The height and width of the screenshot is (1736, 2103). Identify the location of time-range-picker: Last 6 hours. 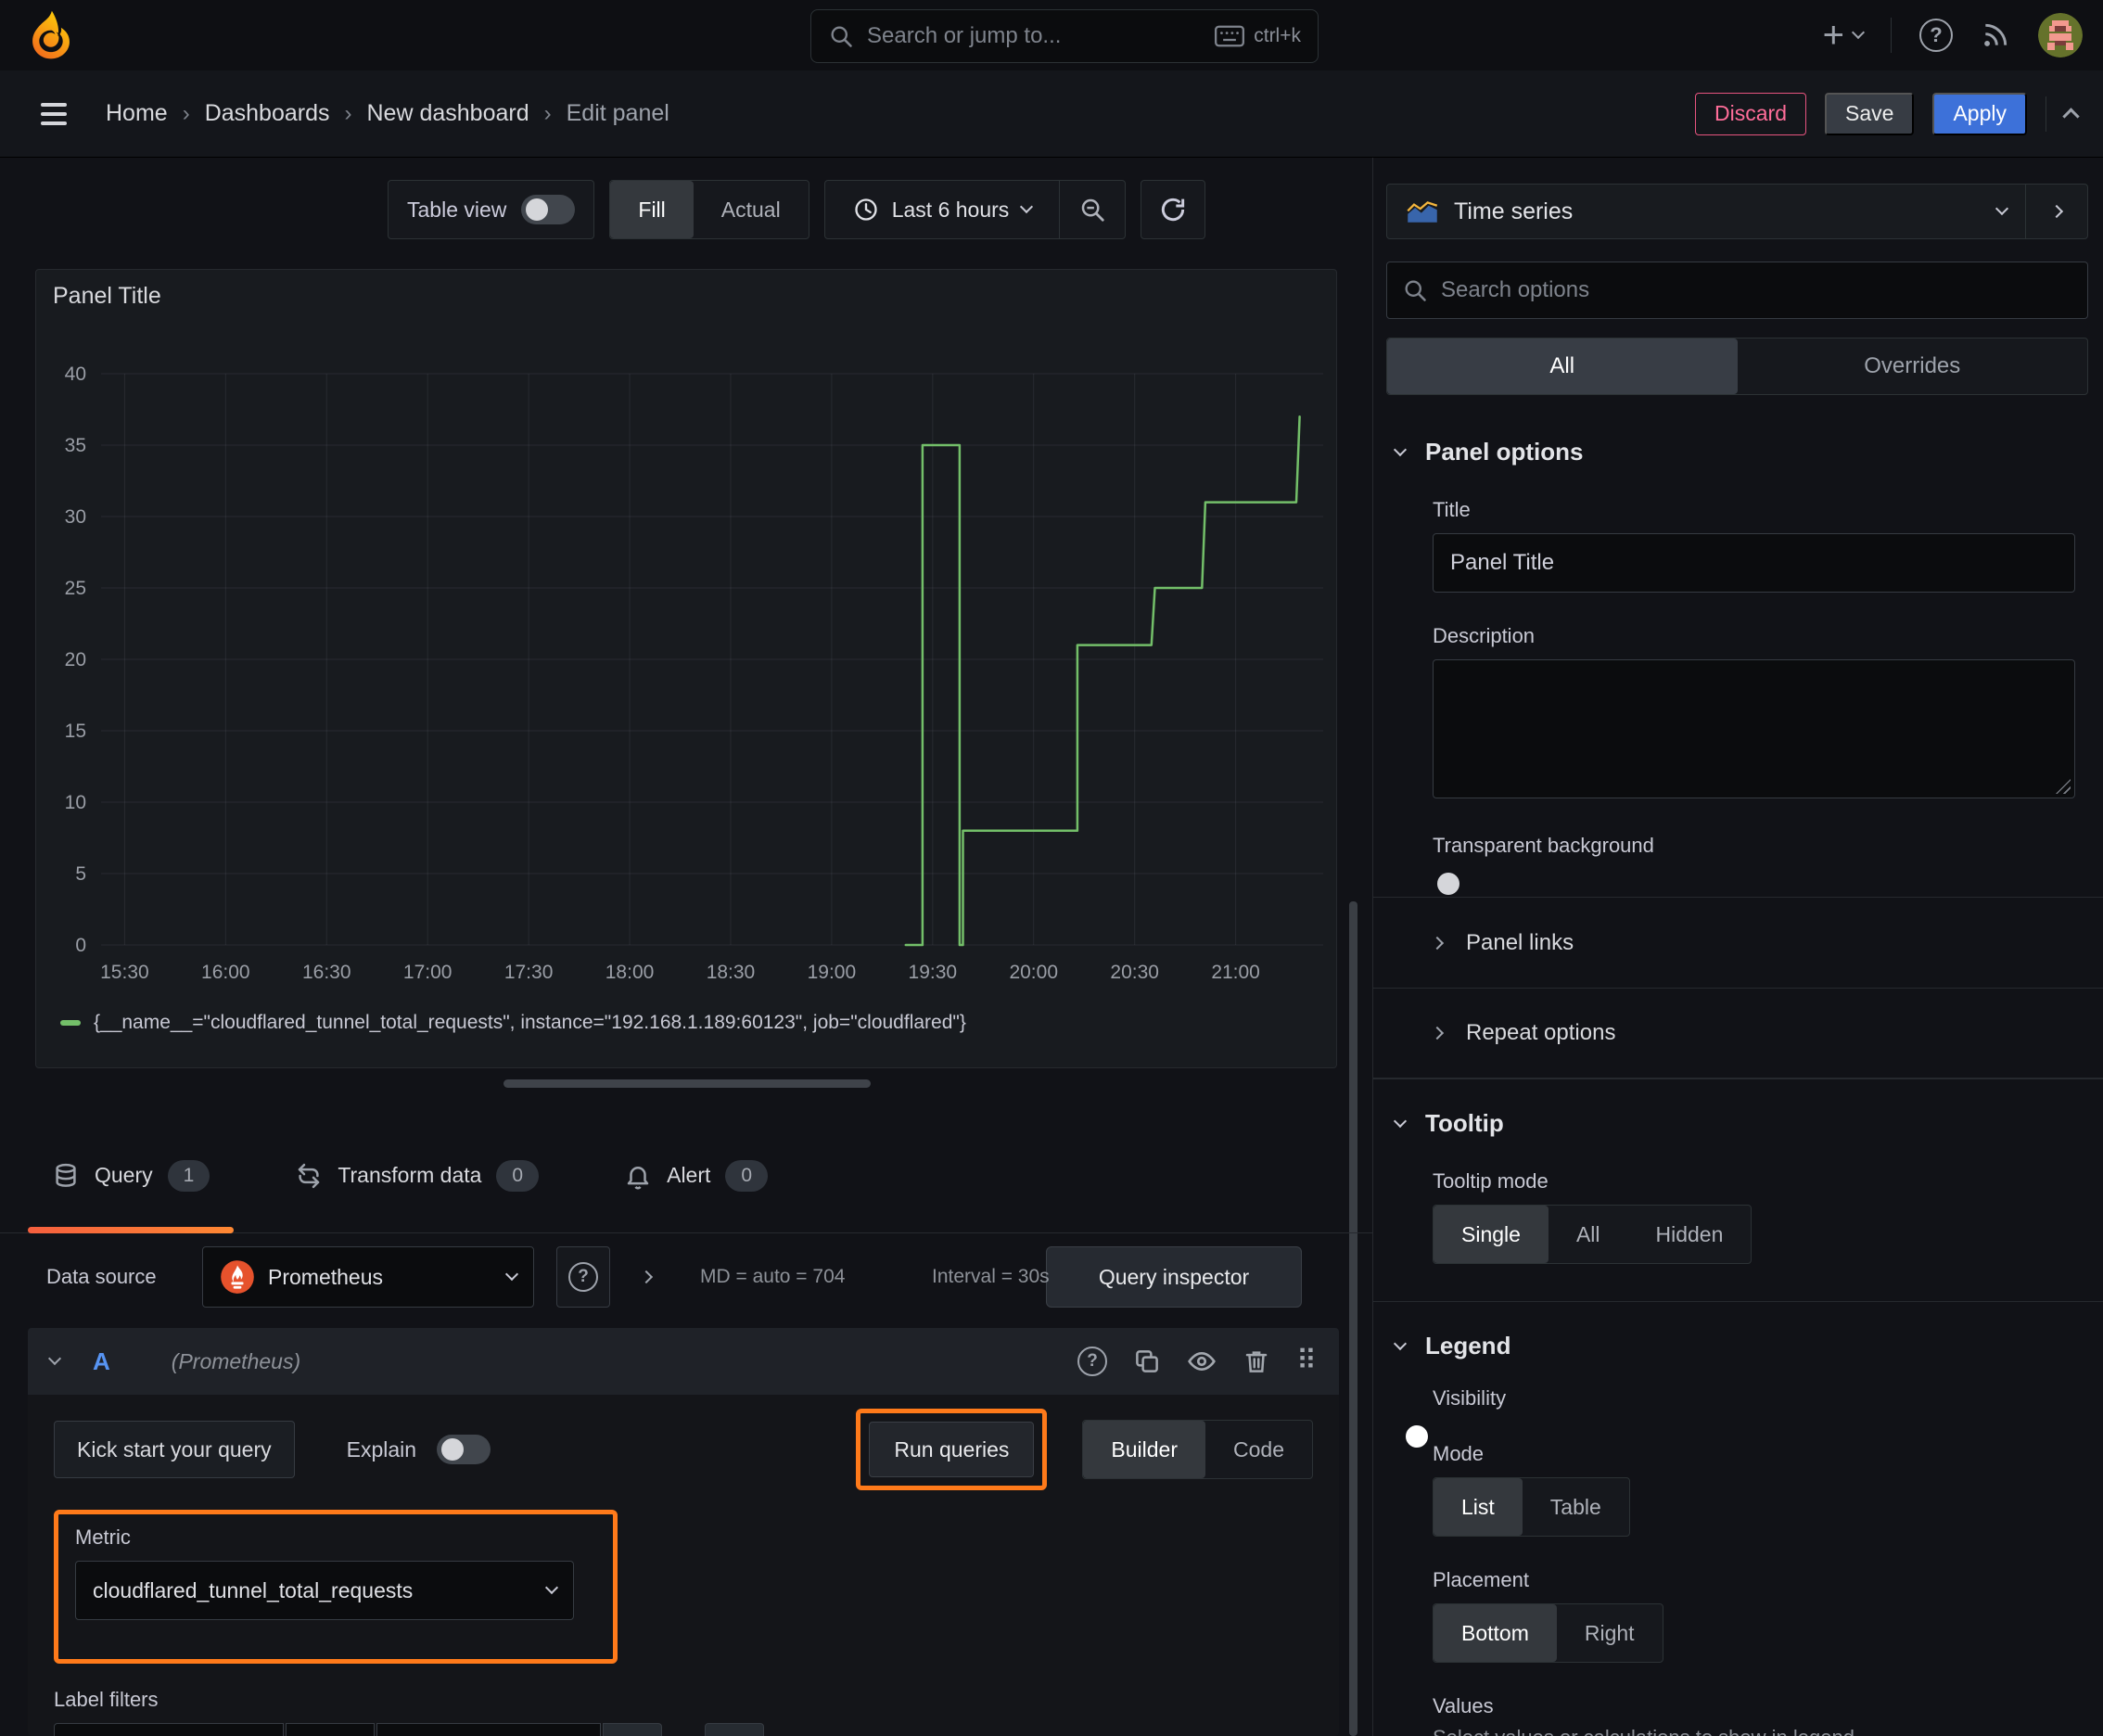
(942, 209).